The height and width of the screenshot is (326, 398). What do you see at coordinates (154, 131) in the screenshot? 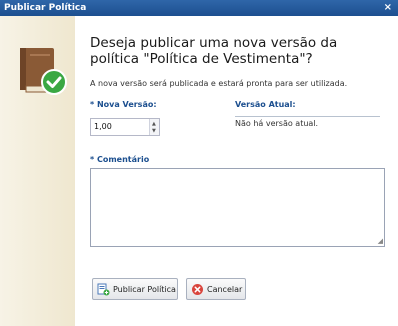
I see `spinner-down-icon: ▼` at bounding box center [154, 131].